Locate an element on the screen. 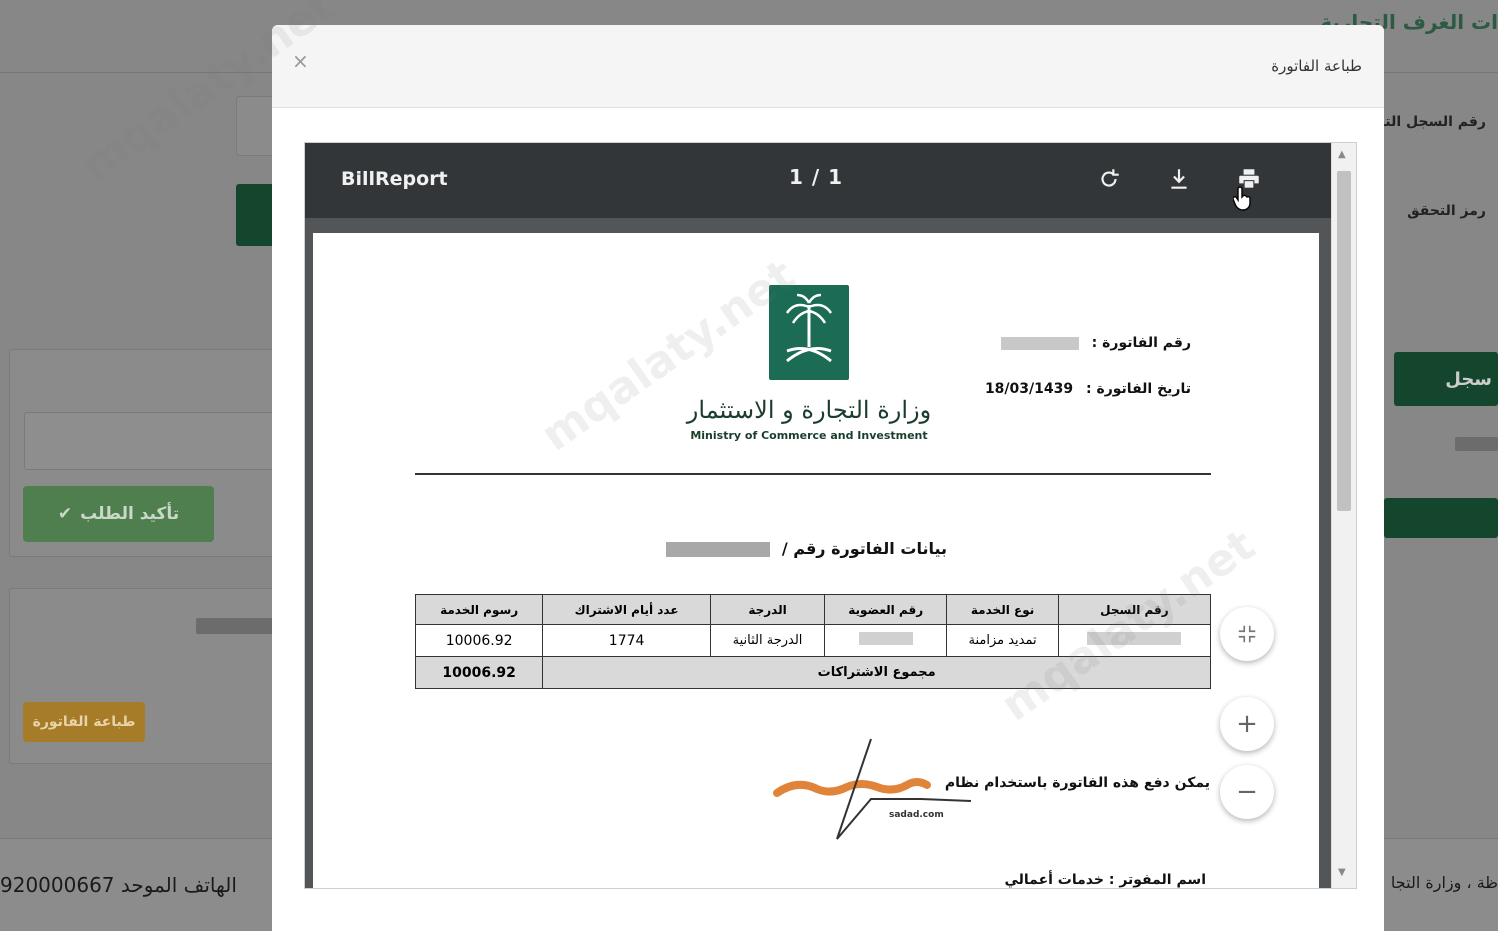 This screenshot has width=1498, height=931. scroll-thumb is located at coordinates (1344, 341).